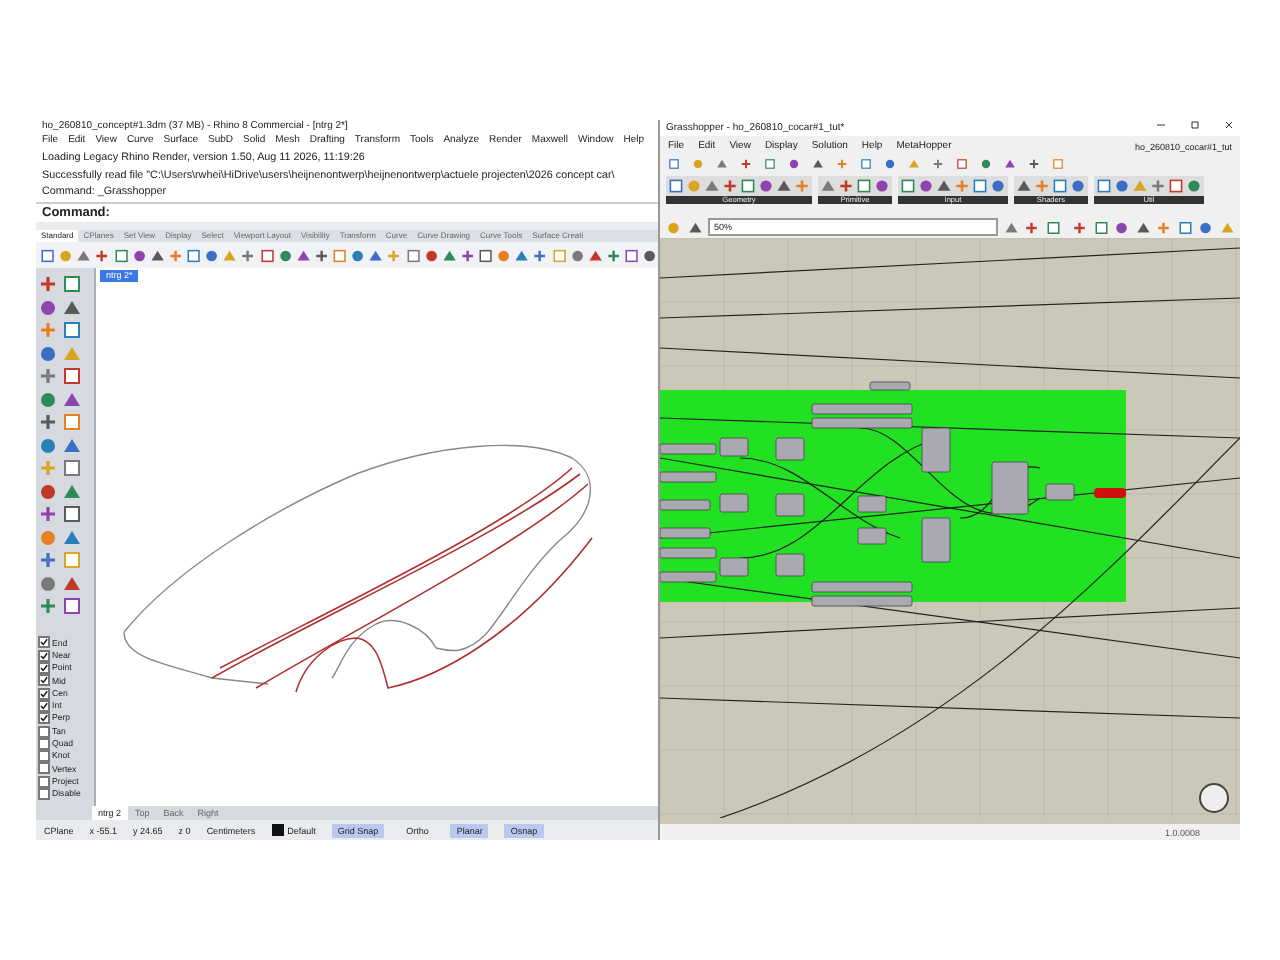 The height and width of the screenshot is (960, 1280). I want to click on error-param, so click(1110, 493).